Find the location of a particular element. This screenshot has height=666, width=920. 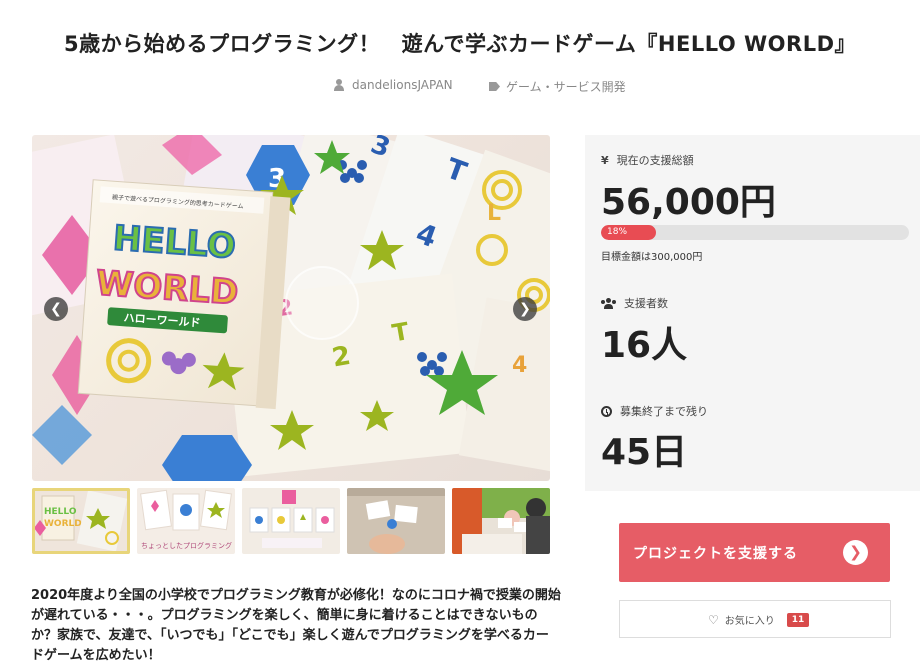

box-title-line1: HELLO is located at coordinates (174, 242).